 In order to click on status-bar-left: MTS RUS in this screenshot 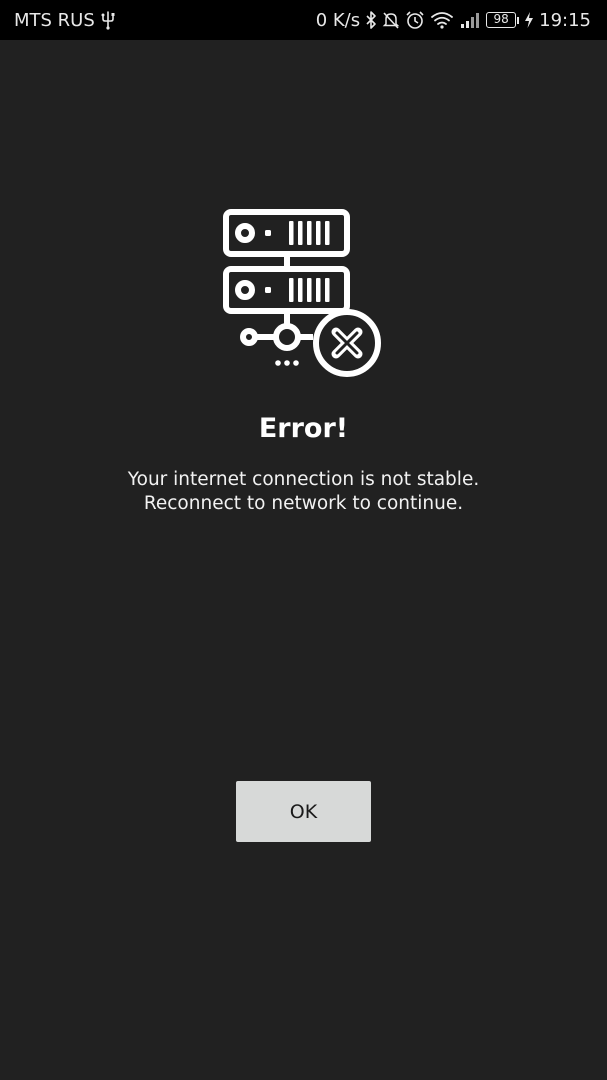, I will do `click(64, 20)`.